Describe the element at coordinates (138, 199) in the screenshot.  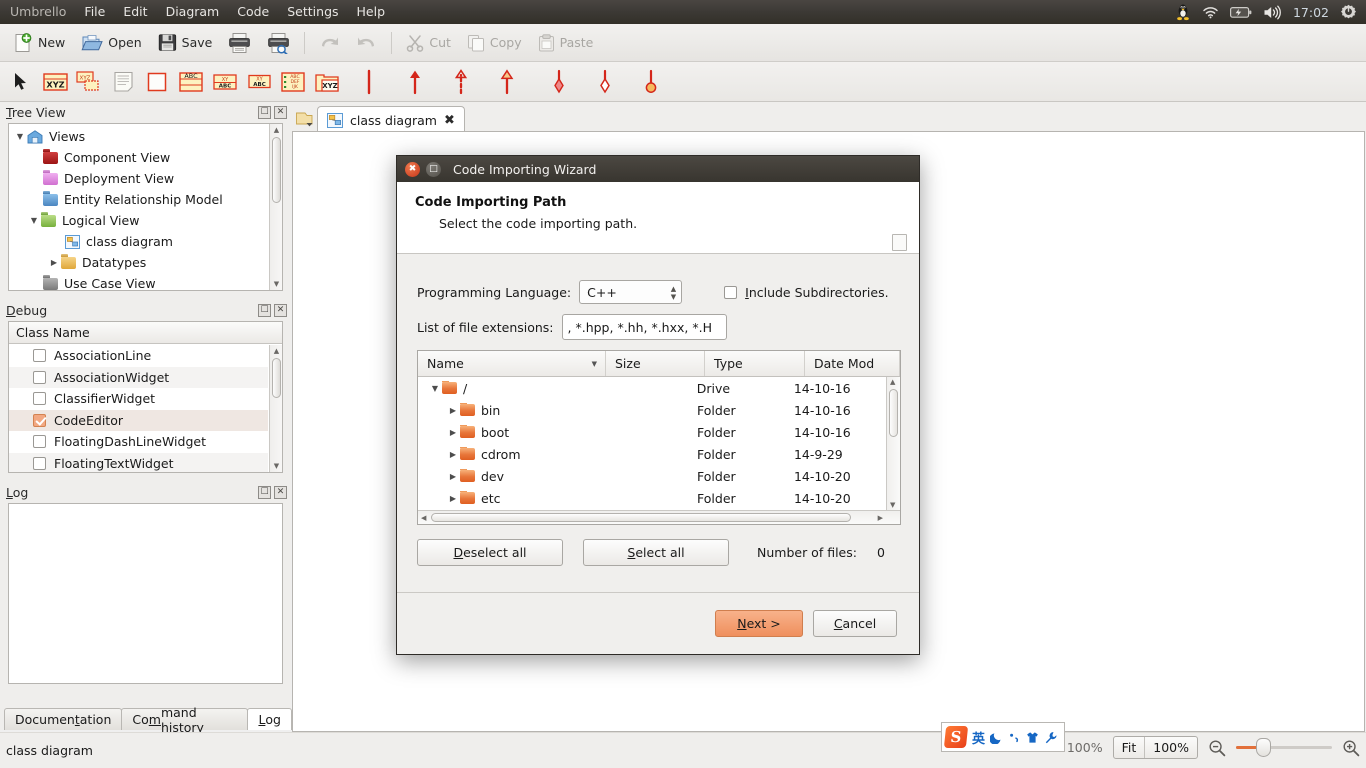
I see `tree-item-entity-relationship-model: Entity Relationship Model` at that location.